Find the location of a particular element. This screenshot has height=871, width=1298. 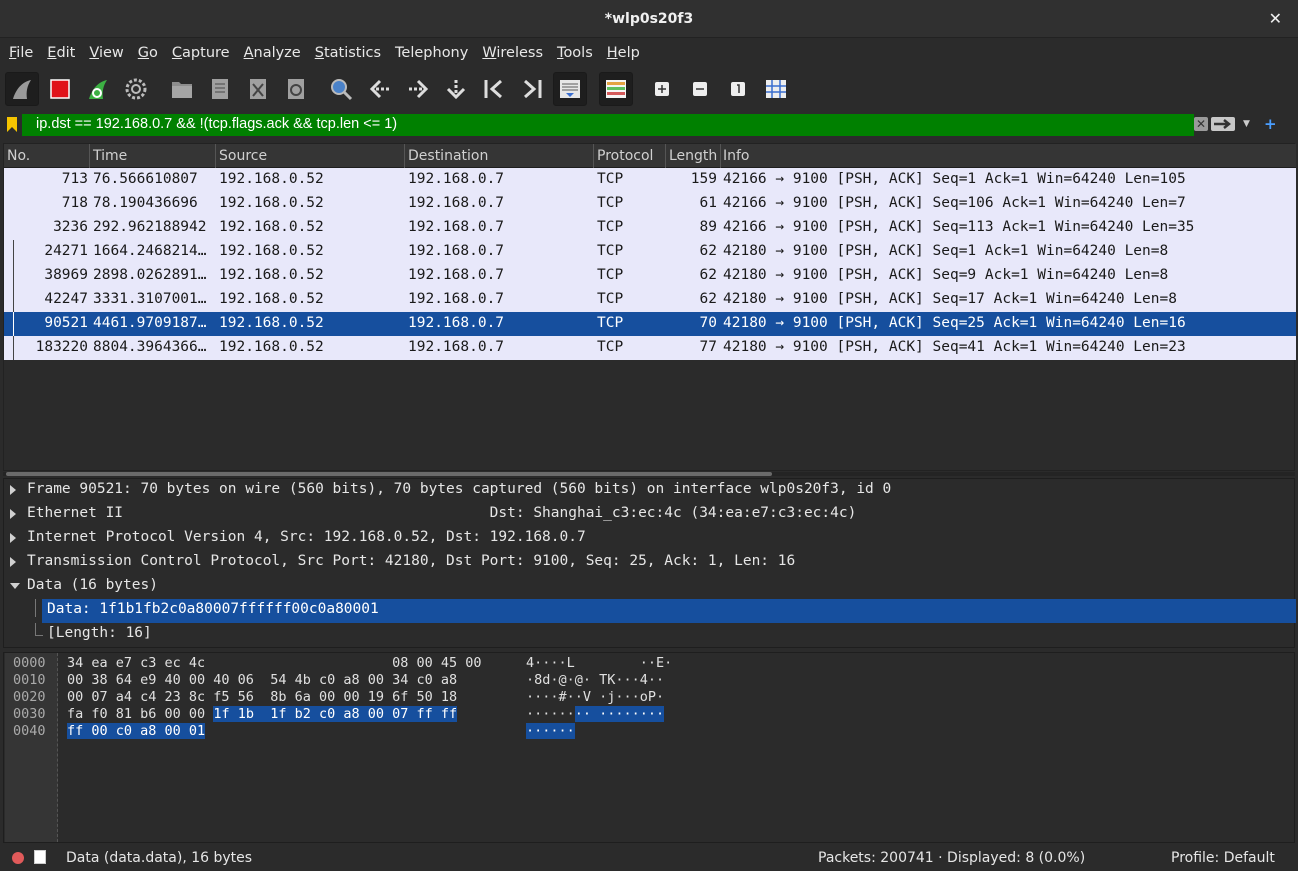

resize-columns-icon is located at coordinates (776, 89).